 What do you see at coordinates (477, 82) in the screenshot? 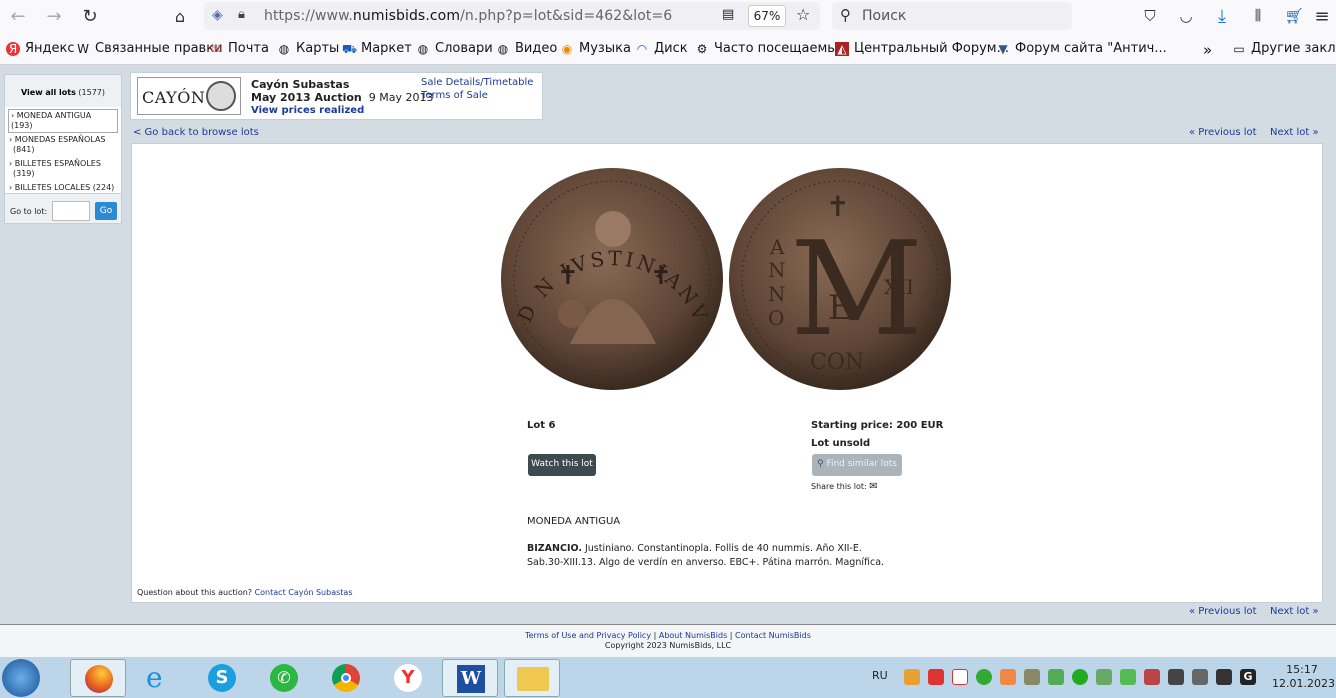
I see `sale-details-link: Sale Details/Timetable` at bounding box center [477, 82].